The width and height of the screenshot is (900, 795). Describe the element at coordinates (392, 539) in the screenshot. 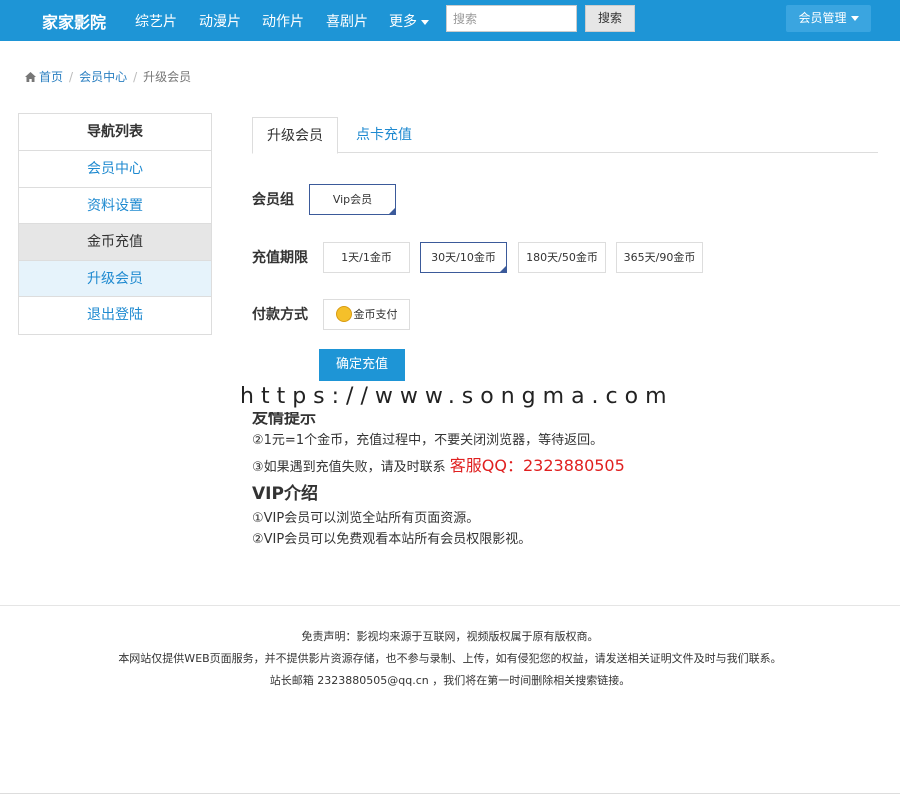

I see `vip-intro-line-2: ②VIP会员可以免费观看本站所有会员权限影视。` at that location.